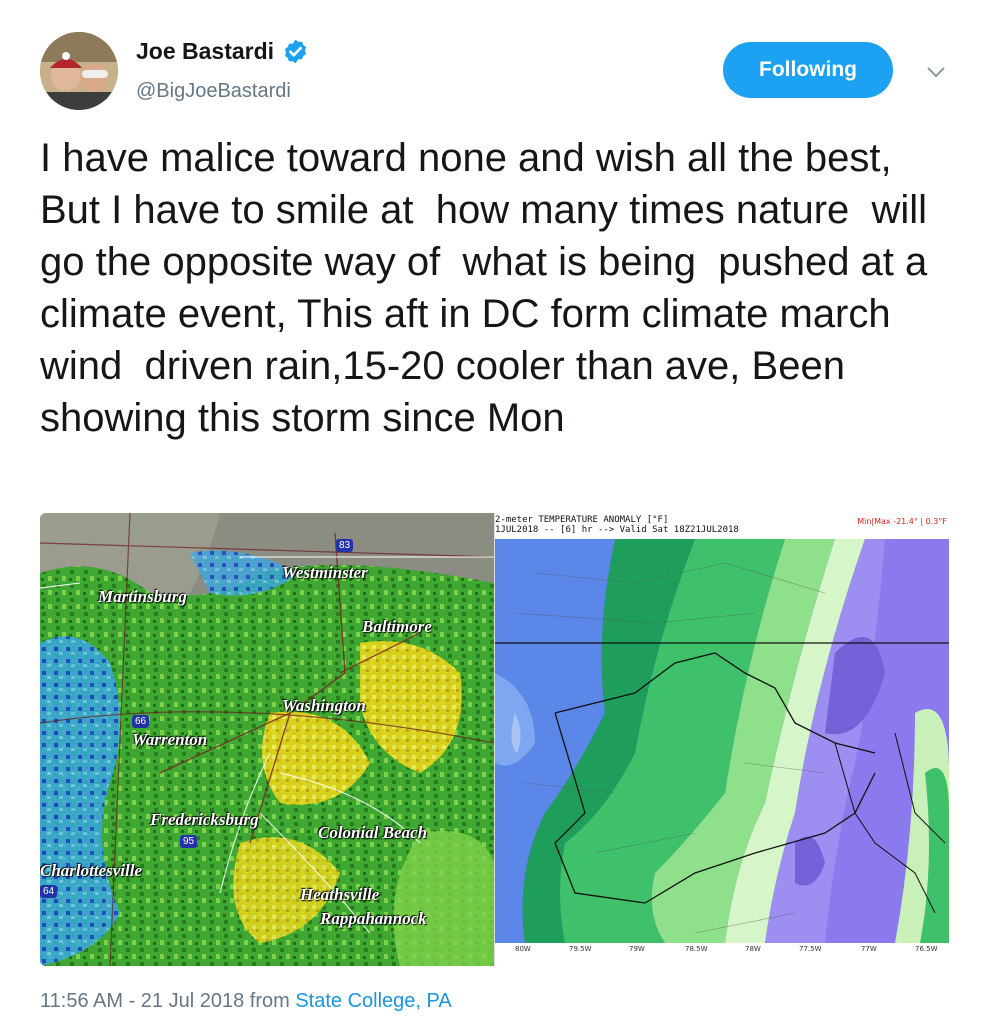 The image size is (988, 1024). Describe the element at coordinates (582, 520) in the screenshot. I see `anomaly-title: 2-meter TEMPERATURE ANOMALY [°F]` at that location.